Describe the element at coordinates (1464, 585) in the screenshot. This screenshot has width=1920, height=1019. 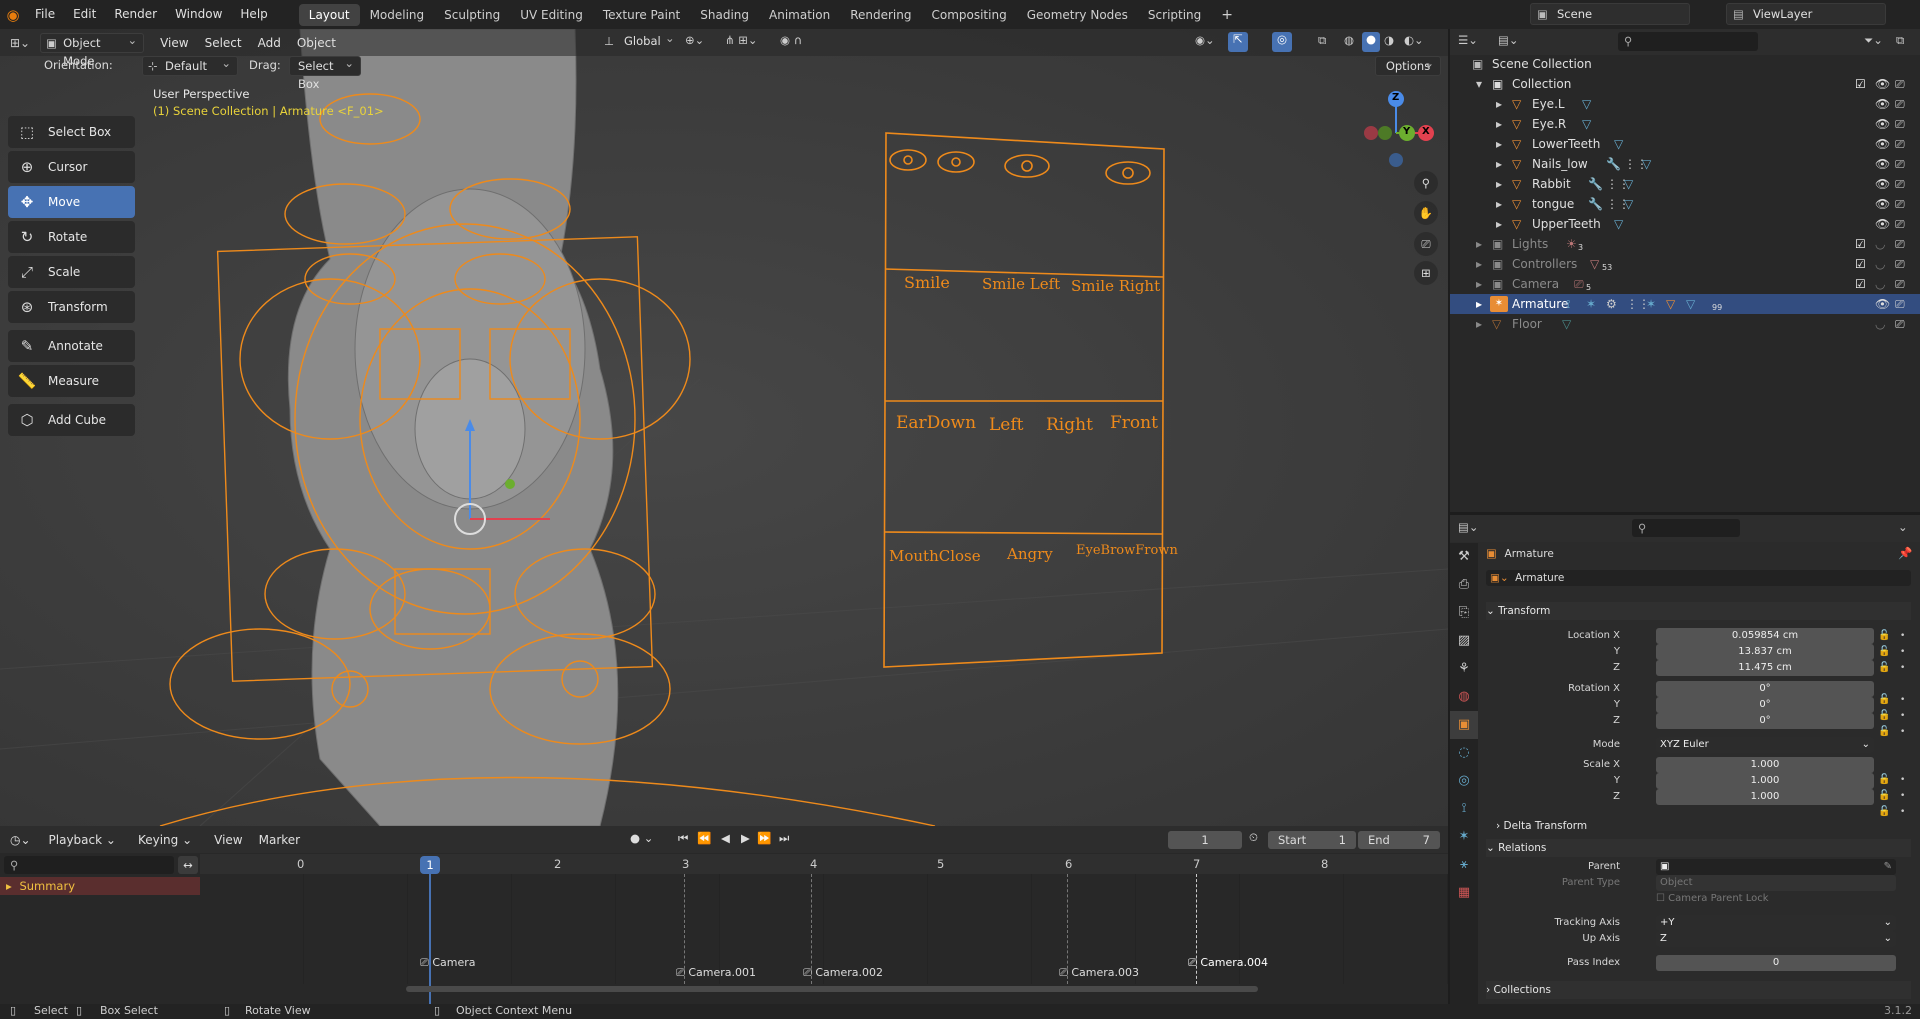
I see `render-tab-icon: ⎙` at that location.